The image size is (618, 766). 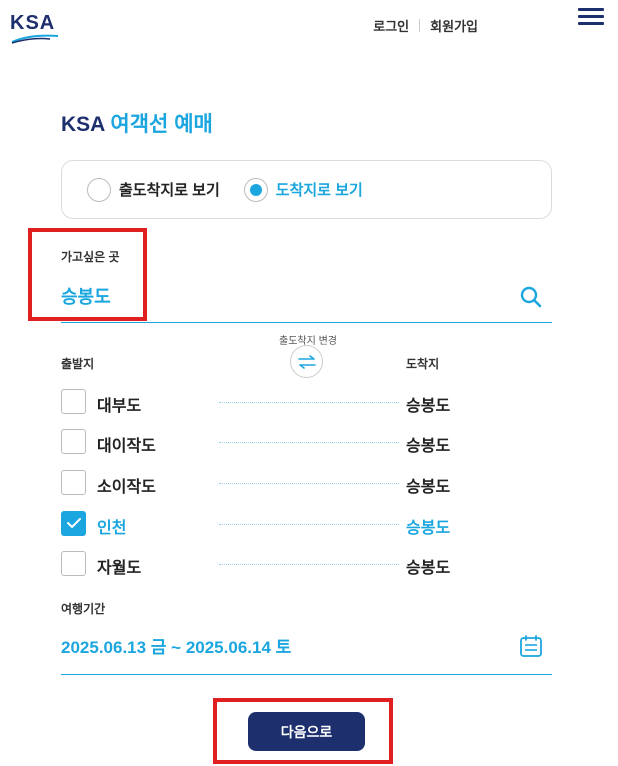 I want to click on route-row: 대부도 승봉도, so click(x=306, y=402).